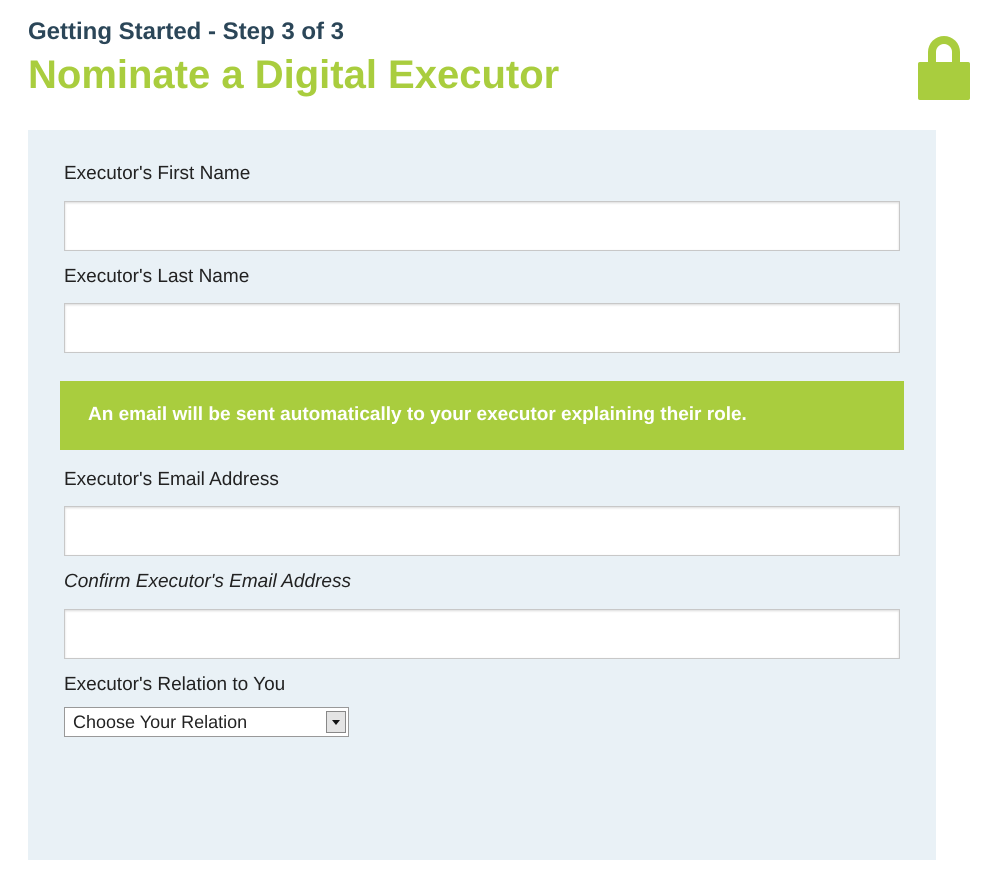  Describe the element at coordinates (158, 174) in the screenshot. I see `field-label: Executor's First Name` at that location.